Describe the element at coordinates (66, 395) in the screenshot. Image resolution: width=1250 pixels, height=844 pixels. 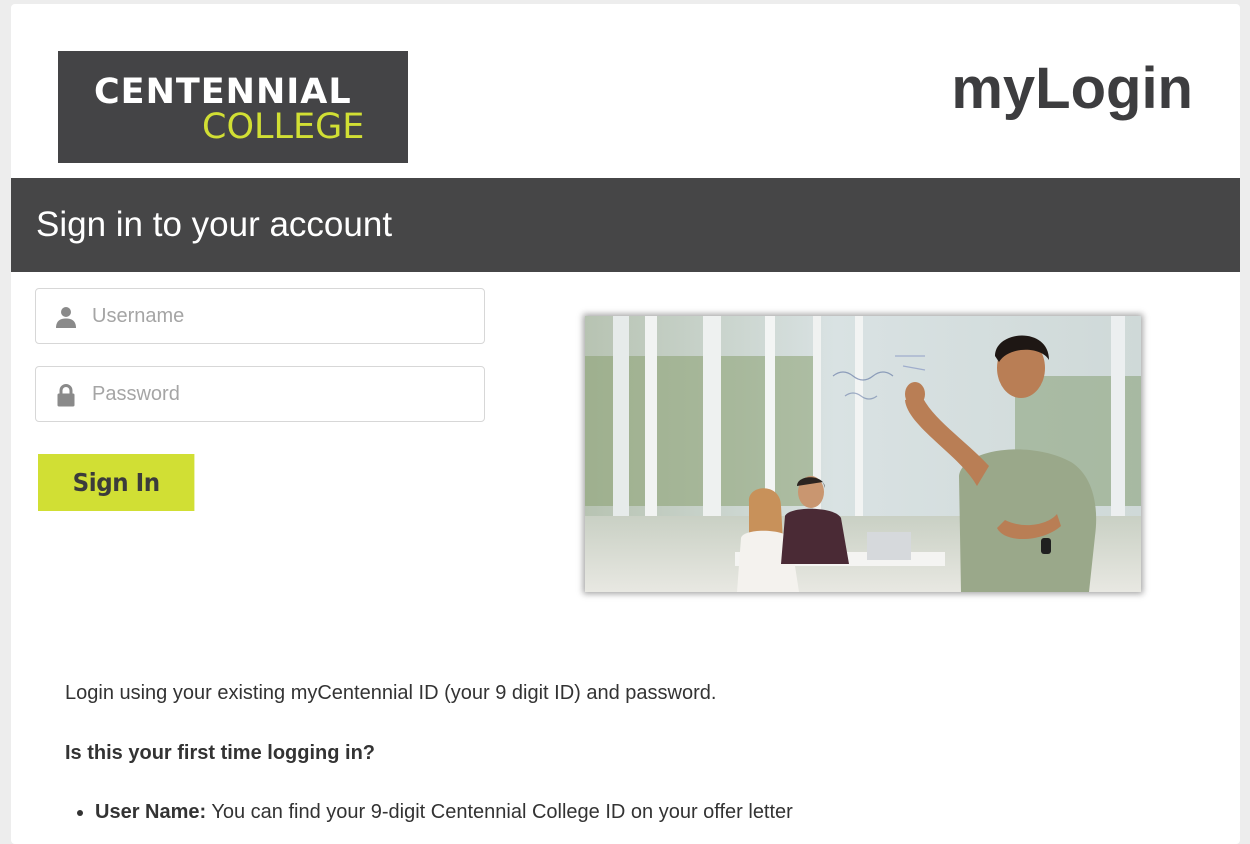
I see `lock-icon` at that location.